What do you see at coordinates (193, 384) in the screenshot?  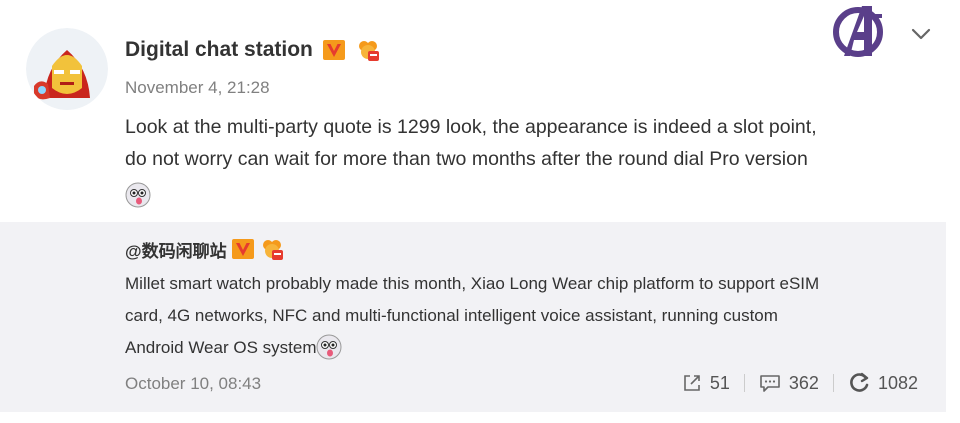 I see `repost-time: October 10, 08:43` at bounding box center [193, 384].